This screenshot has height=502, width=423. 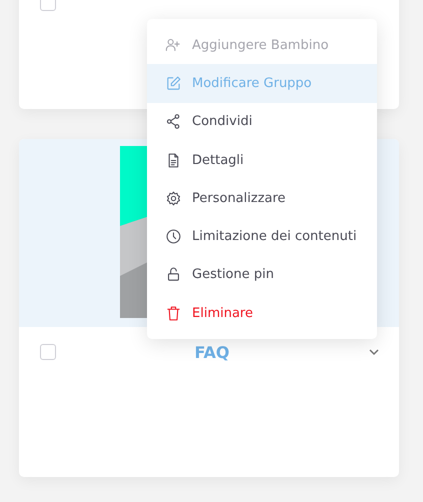 What do you see at coordinates (173, 237) in the screenshot?
I see `clock-icon` at bounding box center [173, 237].